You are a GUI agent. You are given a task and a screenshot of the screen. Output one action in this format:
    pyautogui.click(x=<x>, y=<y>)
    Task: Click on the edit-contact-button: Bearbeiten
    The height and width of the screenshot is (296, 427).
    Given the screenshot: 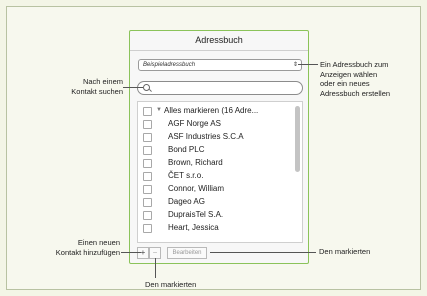 What is the action you would take?
    pyautogui.click(x=187, y=253)
    